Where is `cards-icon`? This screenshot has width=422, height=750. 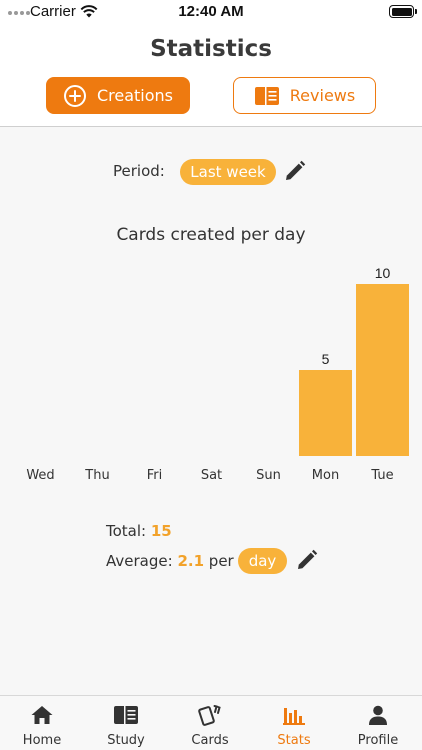 cards-icon is located at coordinates (210, 715).